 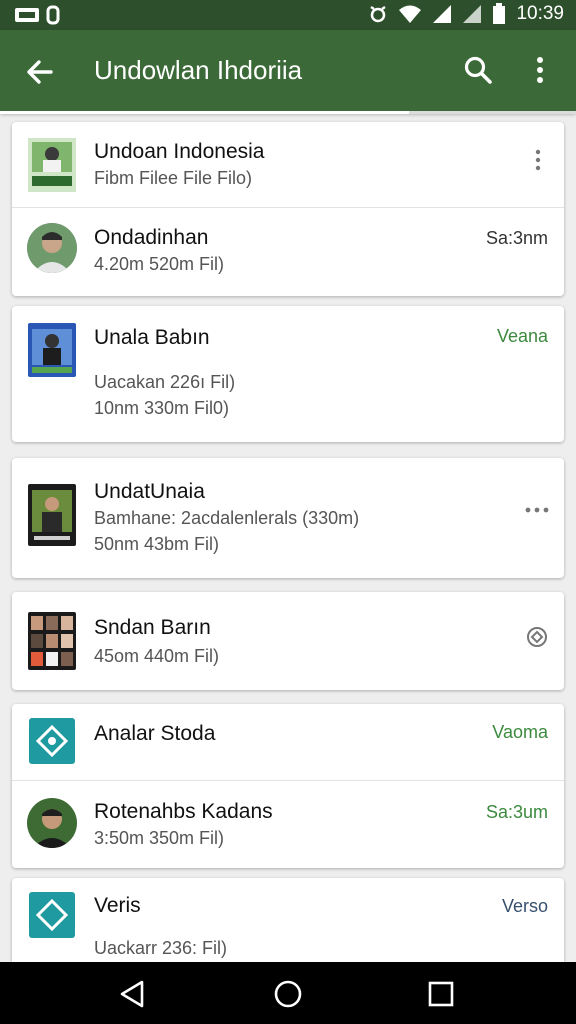 I want to click on file-title: Unala Babın, so click(x=152, y=337).